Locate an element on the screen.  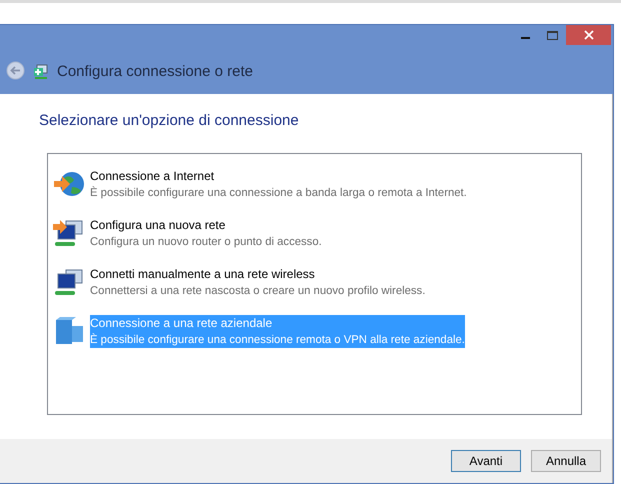
network-icon is located at coordinates (41, 72).